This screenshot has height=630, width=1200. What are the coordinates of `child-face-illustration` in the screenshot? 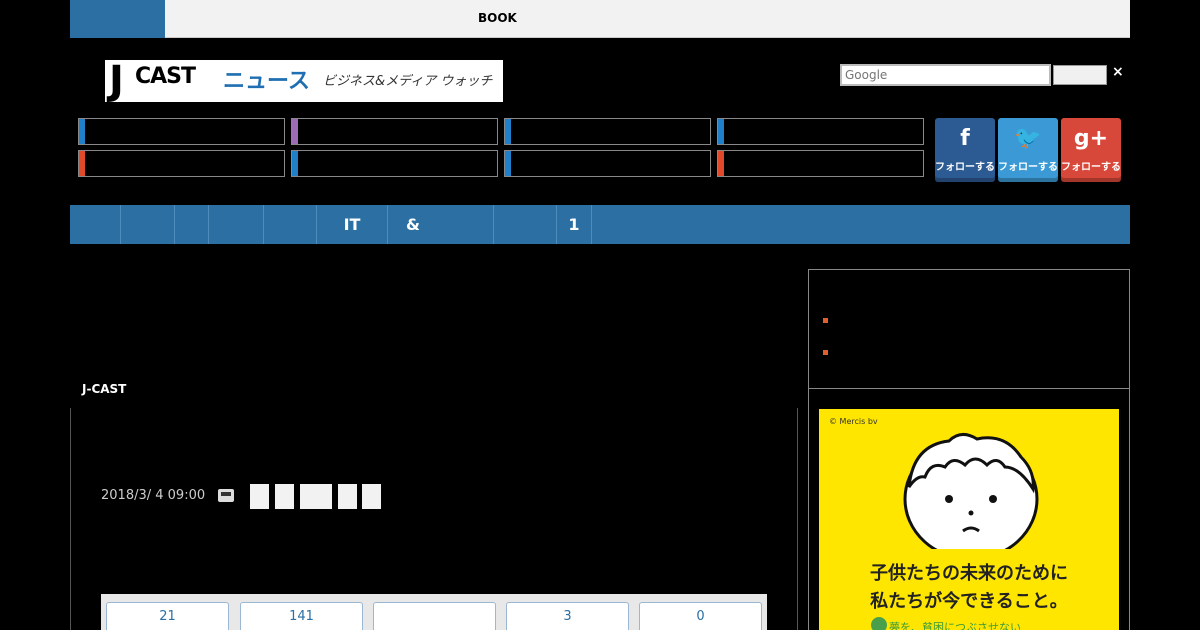 It's located at (971, 491).